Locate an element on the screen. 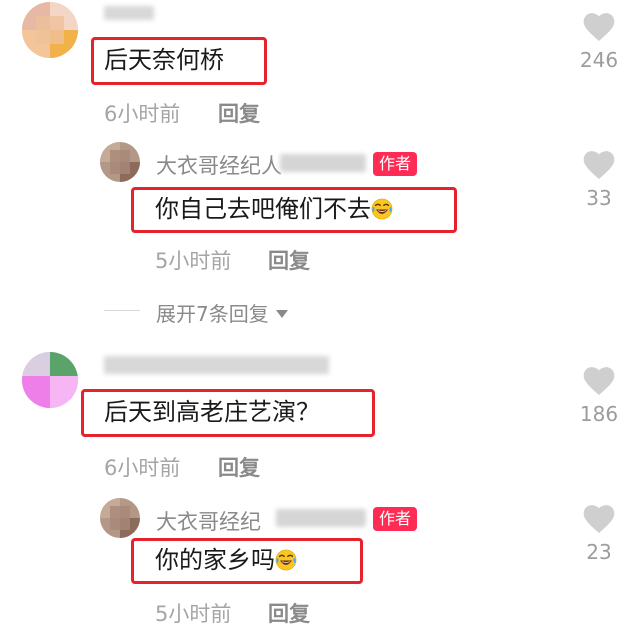 Image resolution: width=641 pixels, height=629 pixels. caret-down-icon is located at coordinates (282, 314).